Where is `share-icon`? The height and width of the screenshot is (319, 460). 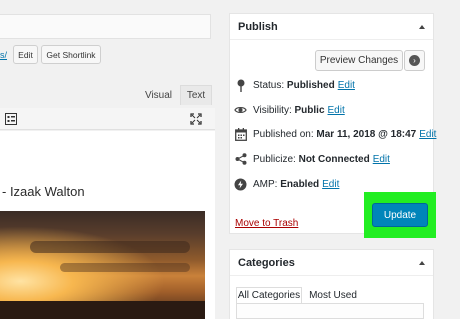 share-icon is located at coordinates (240, 159).